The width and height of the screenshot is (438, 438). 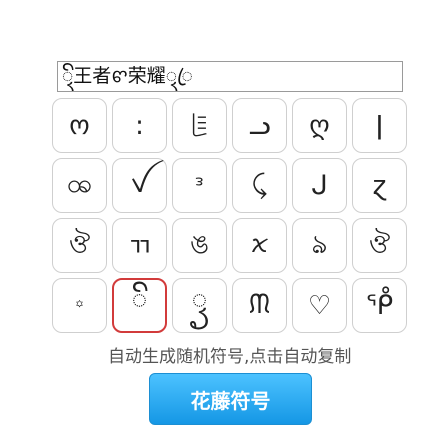 What do you see at coordinates (199, 185) in the screenshot?
I see `symbol-cell: ᵌ` at bounding box center [199, 185].